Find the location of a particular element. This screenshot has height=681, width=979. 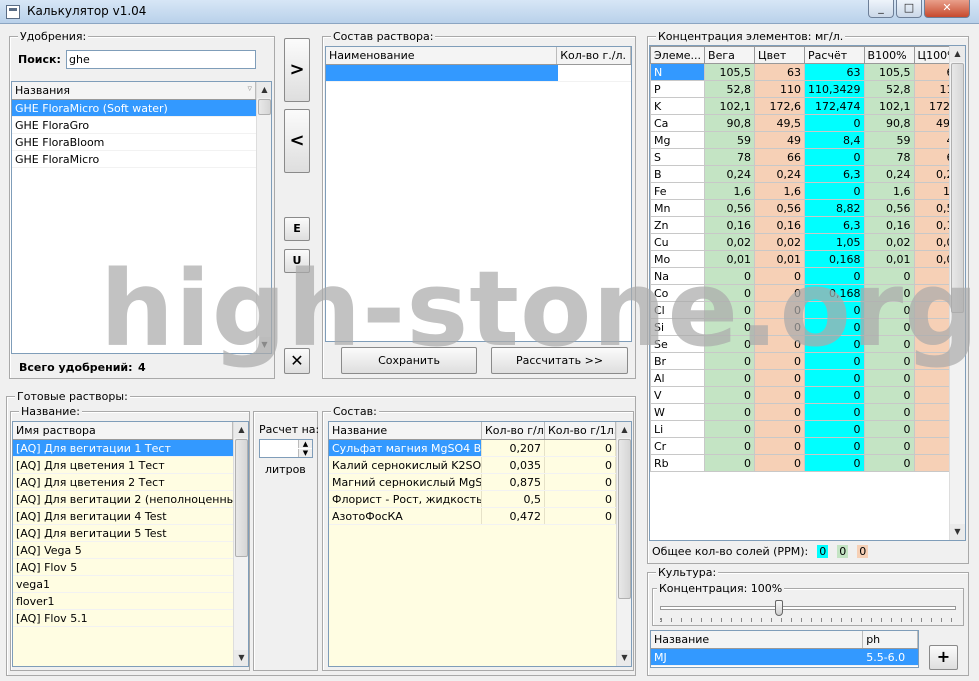

composition-edit-cell is located at coordinates (442, 73).